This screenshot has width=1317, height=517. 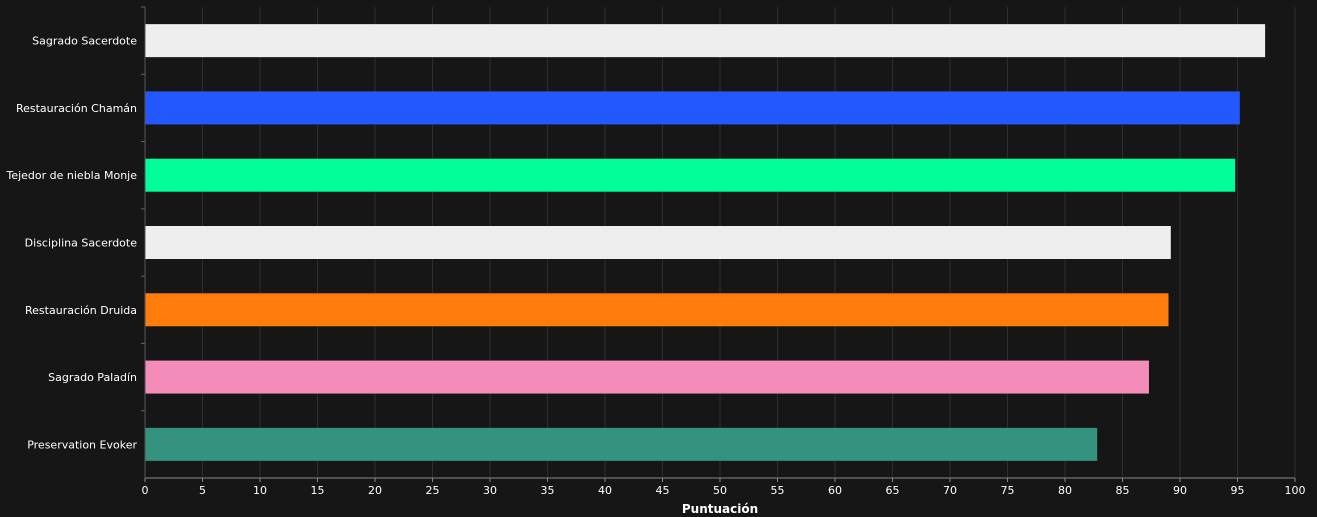 I want to click on x-tick-label: 90, so click(x=1180, y=490).